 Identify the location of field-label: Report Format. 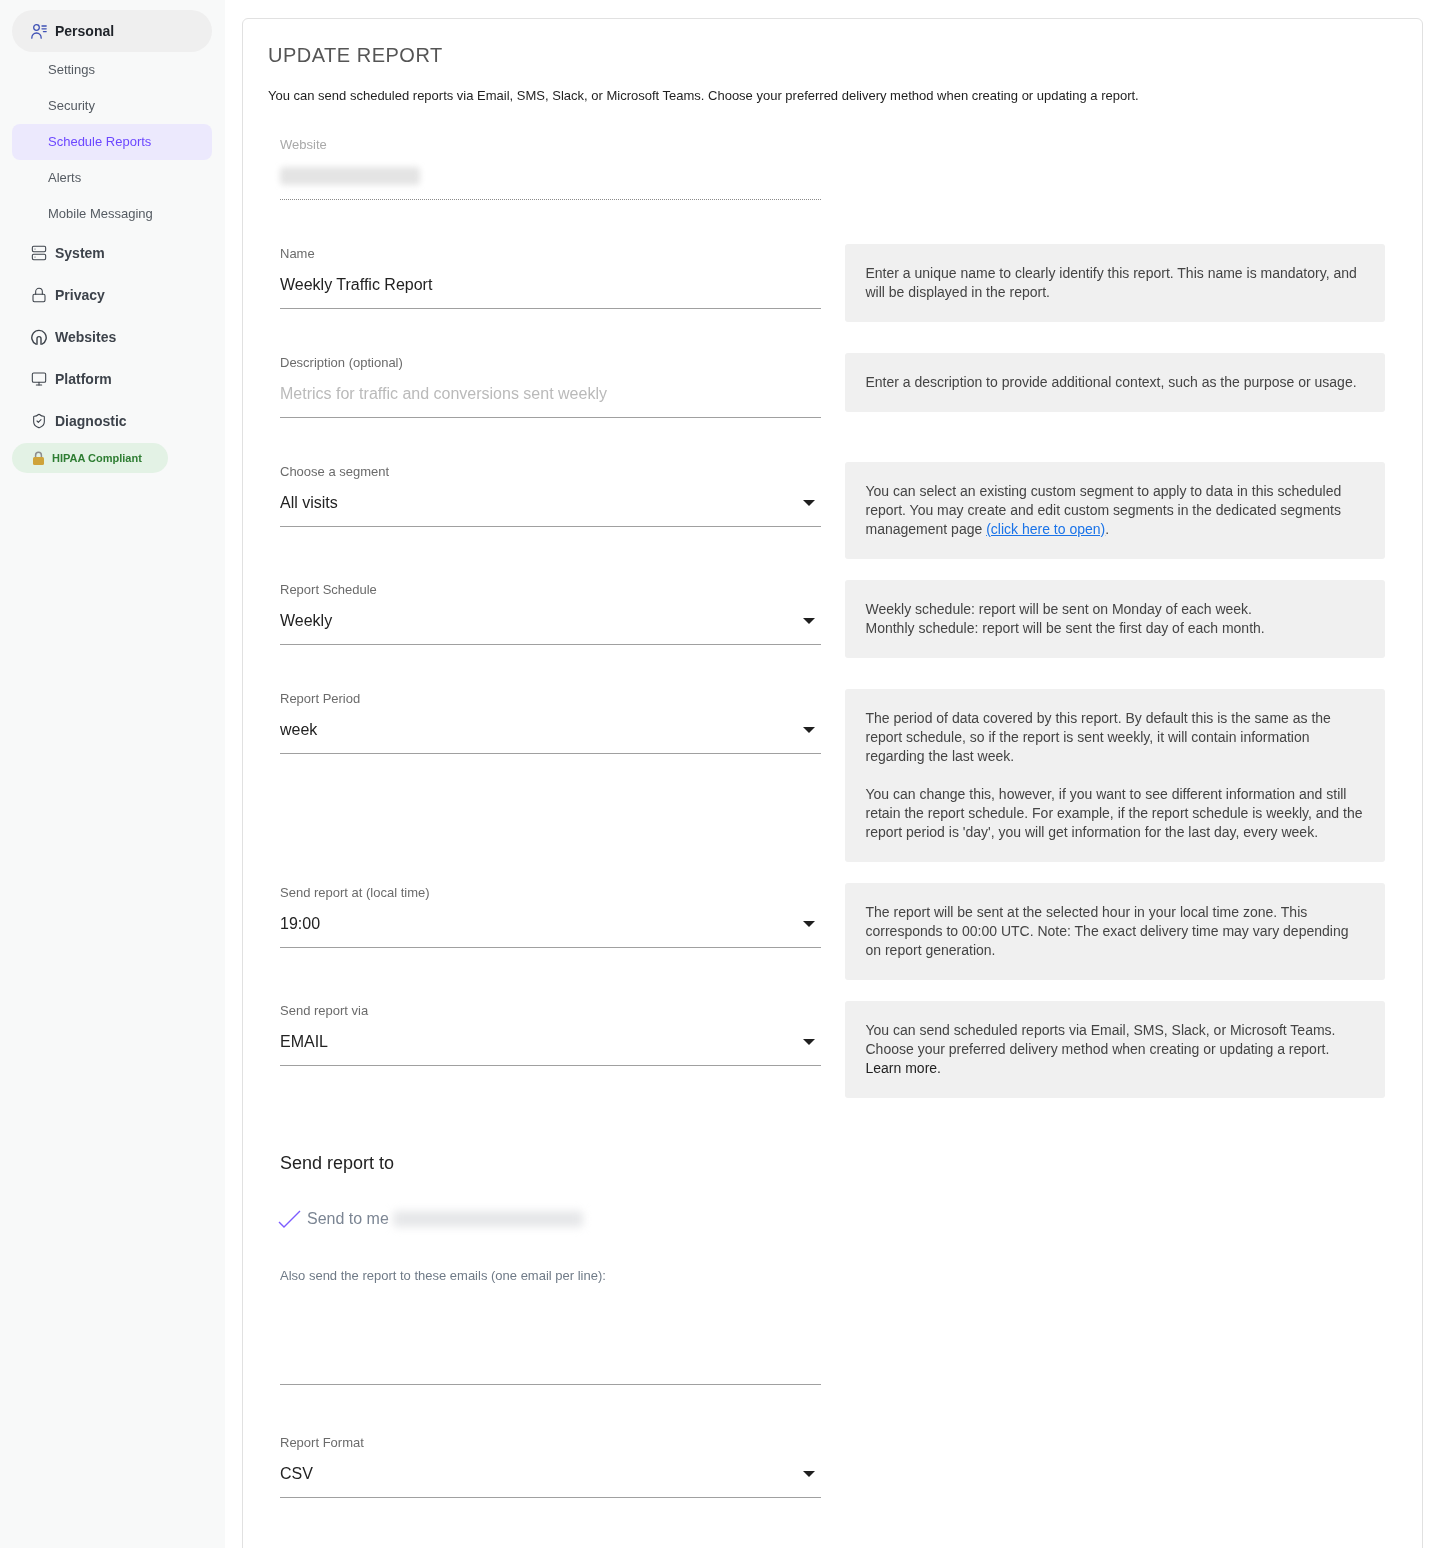
(322, 1443).